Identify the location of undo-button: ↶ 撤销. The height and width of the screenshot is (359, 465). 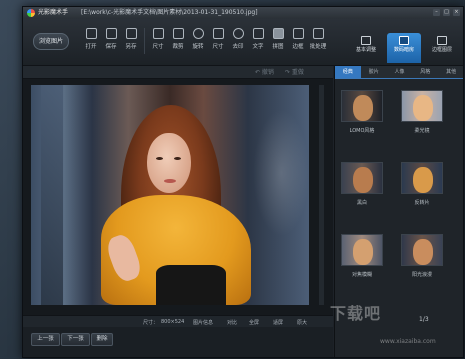
(264, 71).